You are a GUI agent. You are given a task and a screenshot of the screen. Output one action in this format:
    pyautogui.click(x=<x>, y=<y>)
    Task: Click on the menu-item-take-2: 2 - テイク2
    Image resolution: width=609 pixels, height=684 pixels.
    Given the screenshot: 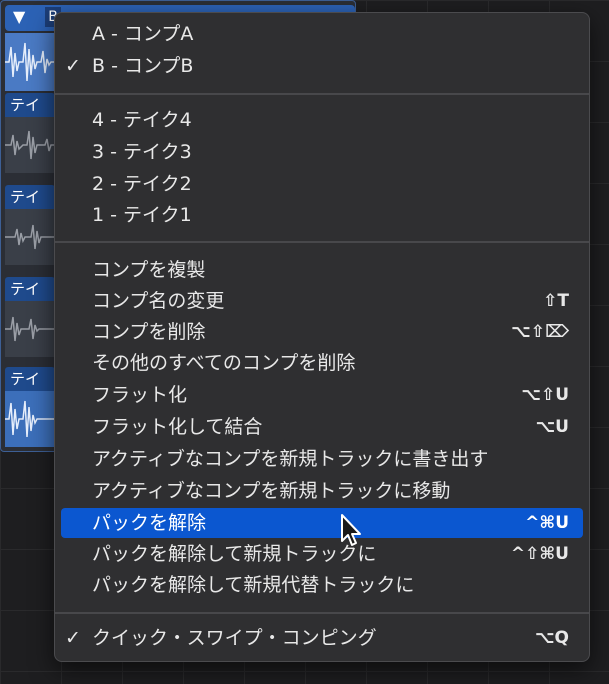 What is the action you would take?
    pyautogui.click(x=322, y=184)
    